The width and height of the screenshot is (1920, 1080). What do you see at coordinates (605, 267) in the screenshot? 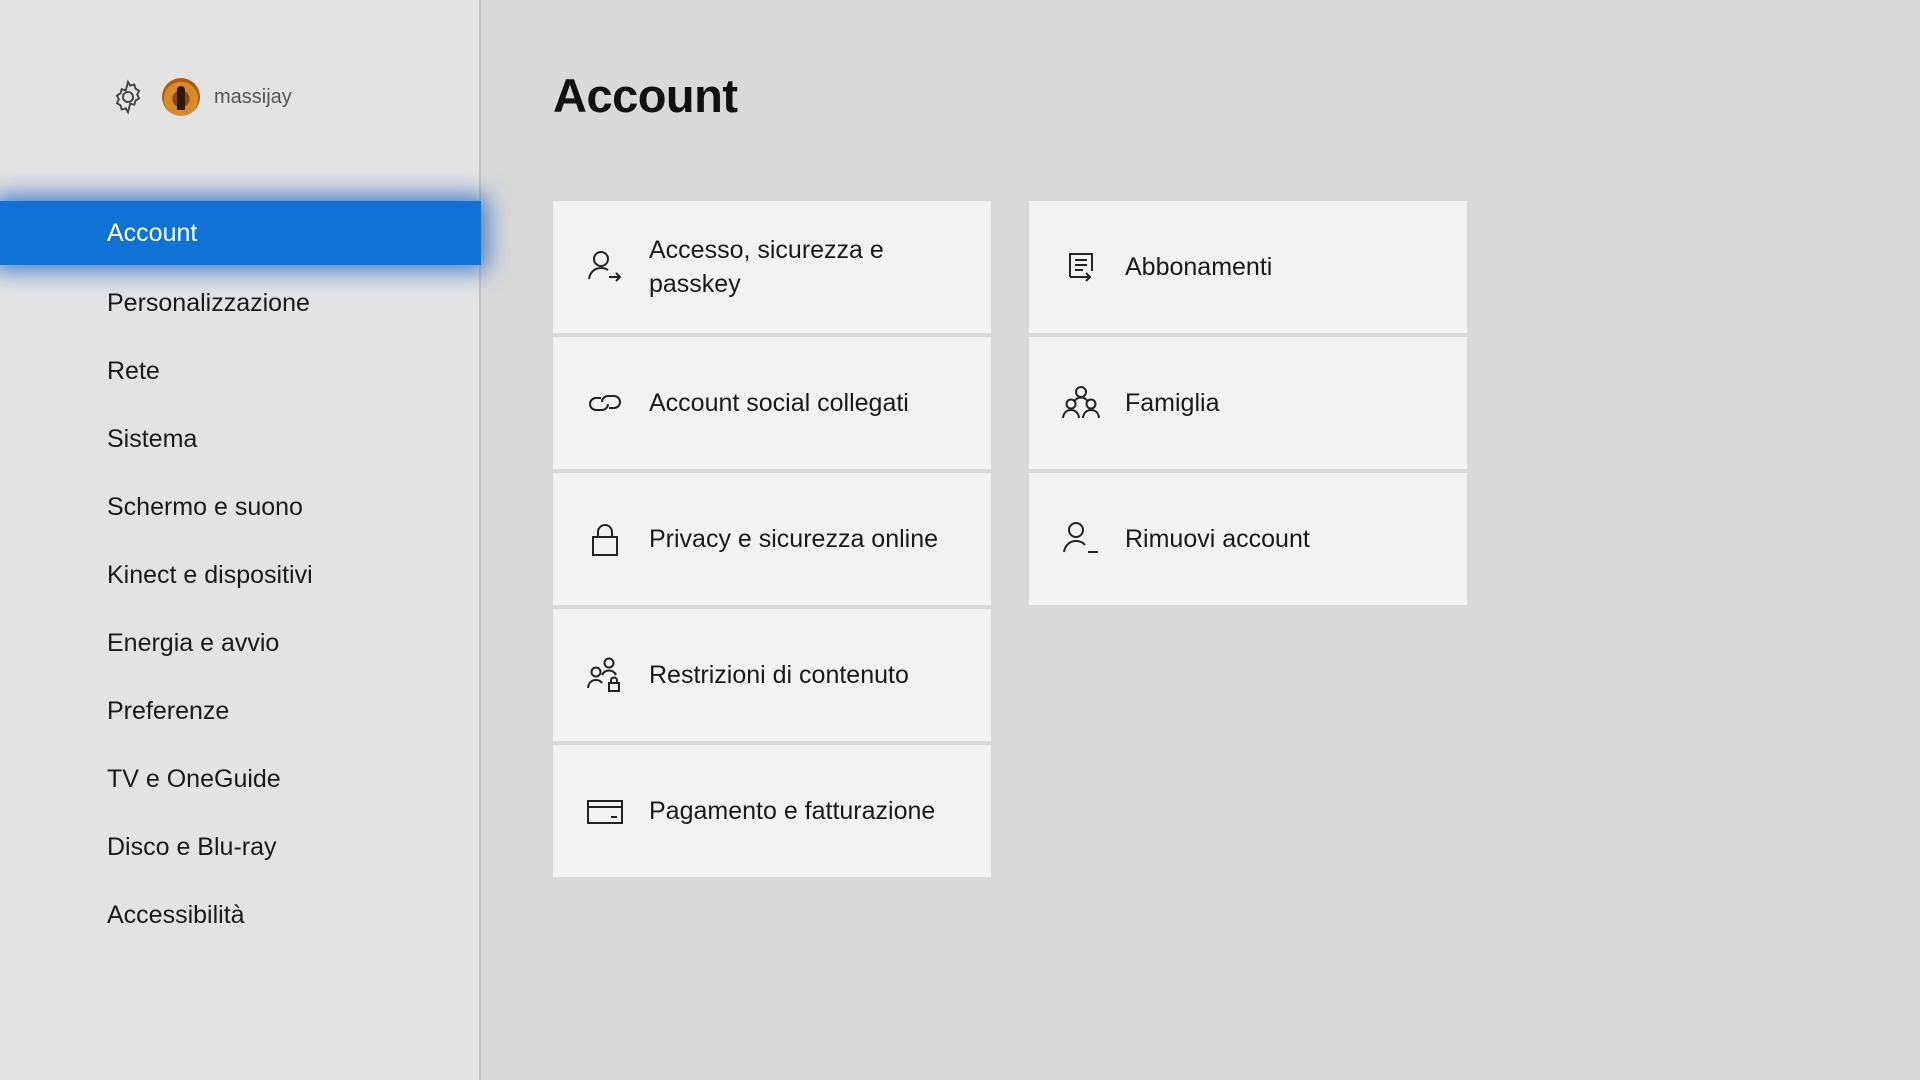
I see `user-arrow-icon` at bounding box center [605, 267].